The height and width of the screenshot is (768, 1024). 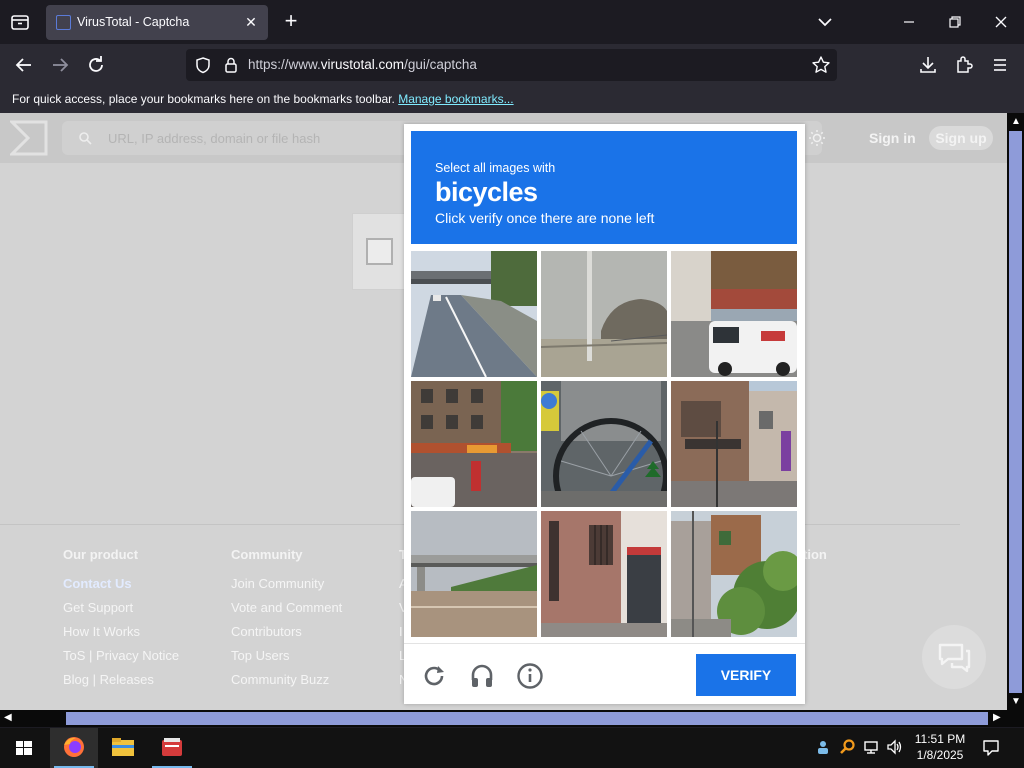 I want to click on vertical-scroll-thumb, so click(x=1015, y=412).